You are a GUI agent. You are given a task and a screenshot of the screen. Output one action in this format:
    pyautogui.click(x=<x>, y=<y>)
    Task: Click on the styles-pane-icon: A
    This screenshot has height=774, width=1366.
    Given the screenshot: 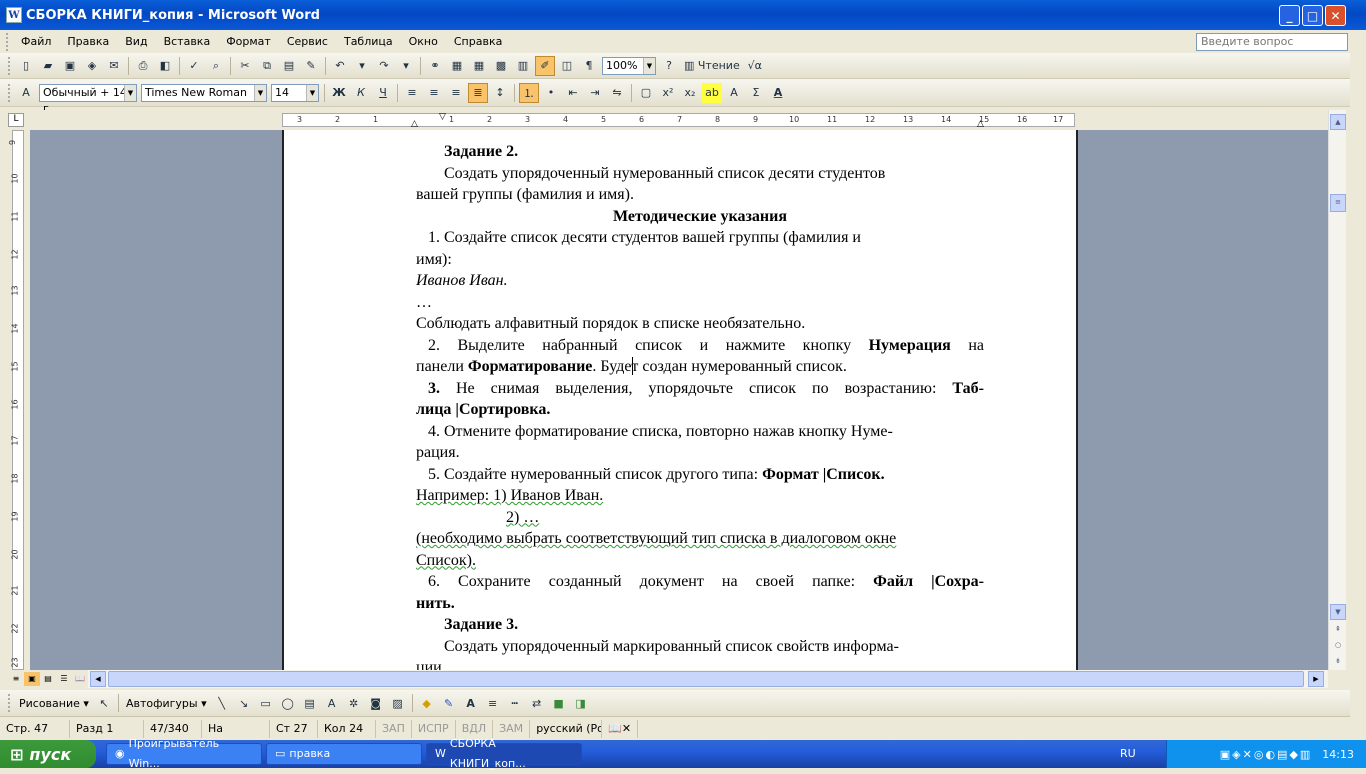 What is the action you would take?
    pyautogui.click(x=26, y=93)
    